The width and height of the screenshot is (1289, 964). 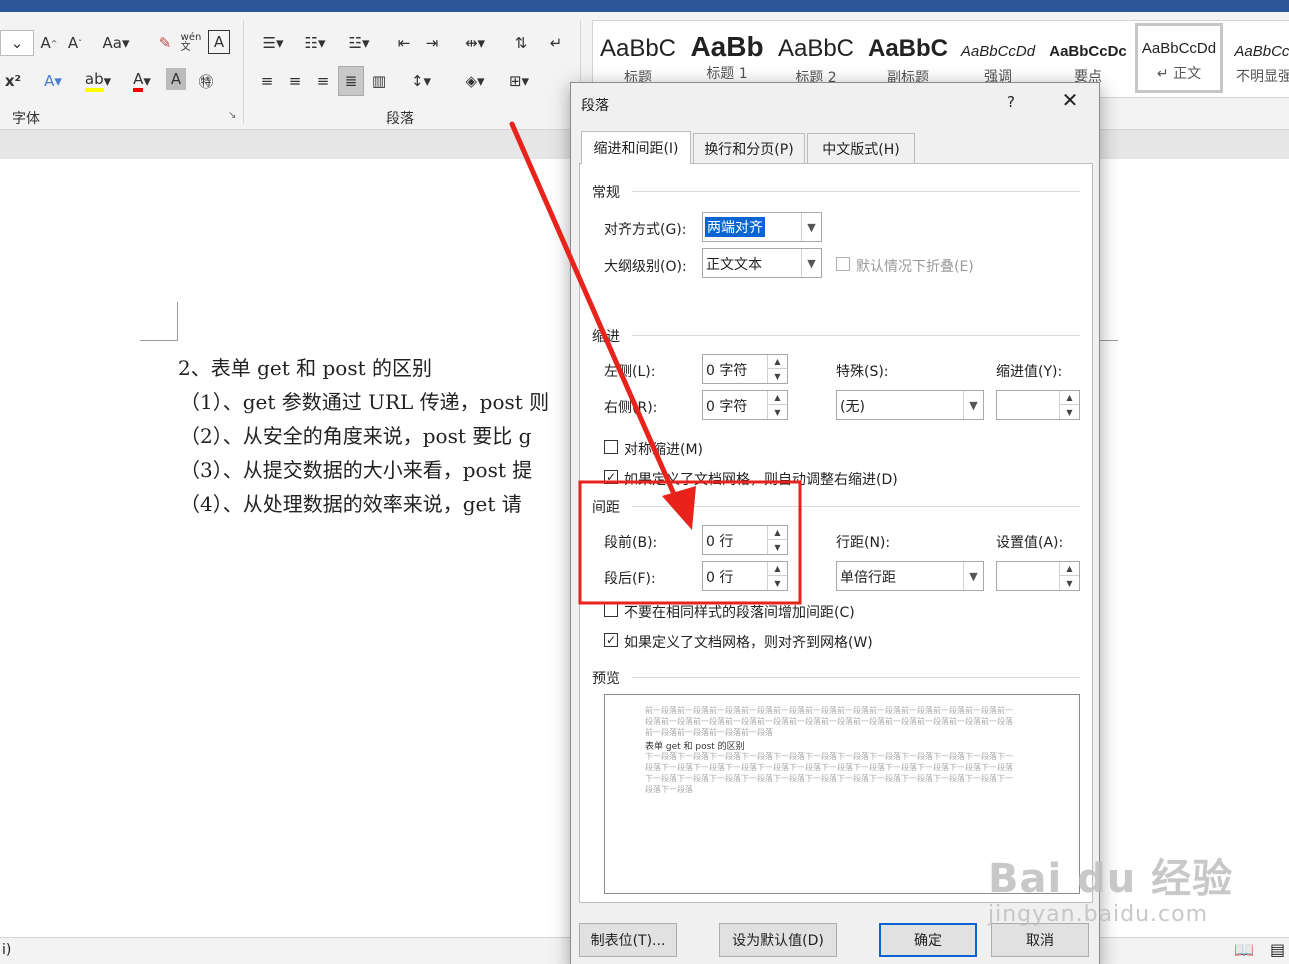 I want to click on decrease-indent-icon: ⇤, so click(x=404, y=43).